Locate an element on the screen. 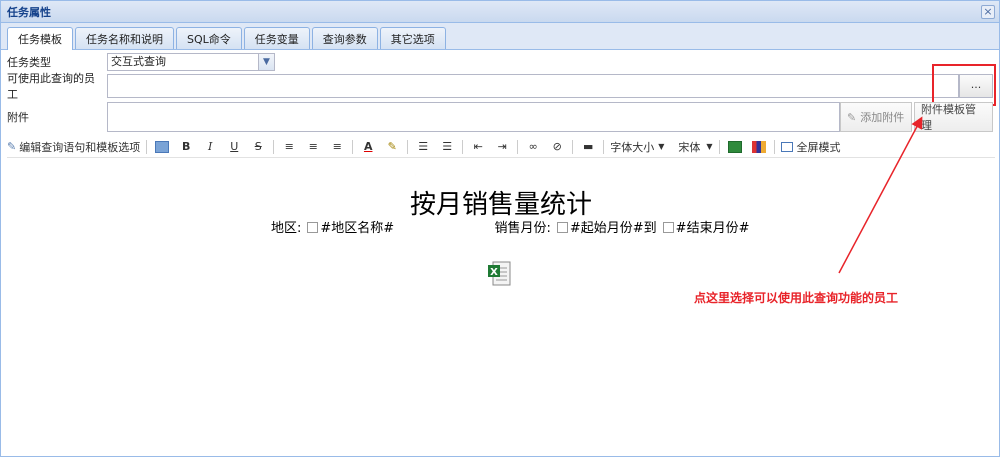 The height and width of the screenshot is (457, 1000). month-label: 销售月份: is located at coordinates (522, 228).